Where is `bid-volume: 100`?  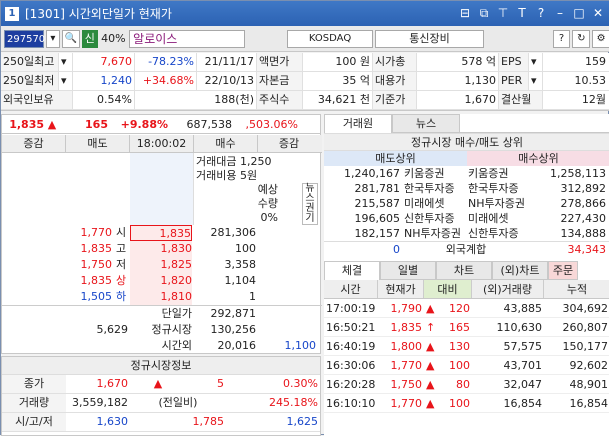 bid-volume: 100 is located at coordinates (245, 248).